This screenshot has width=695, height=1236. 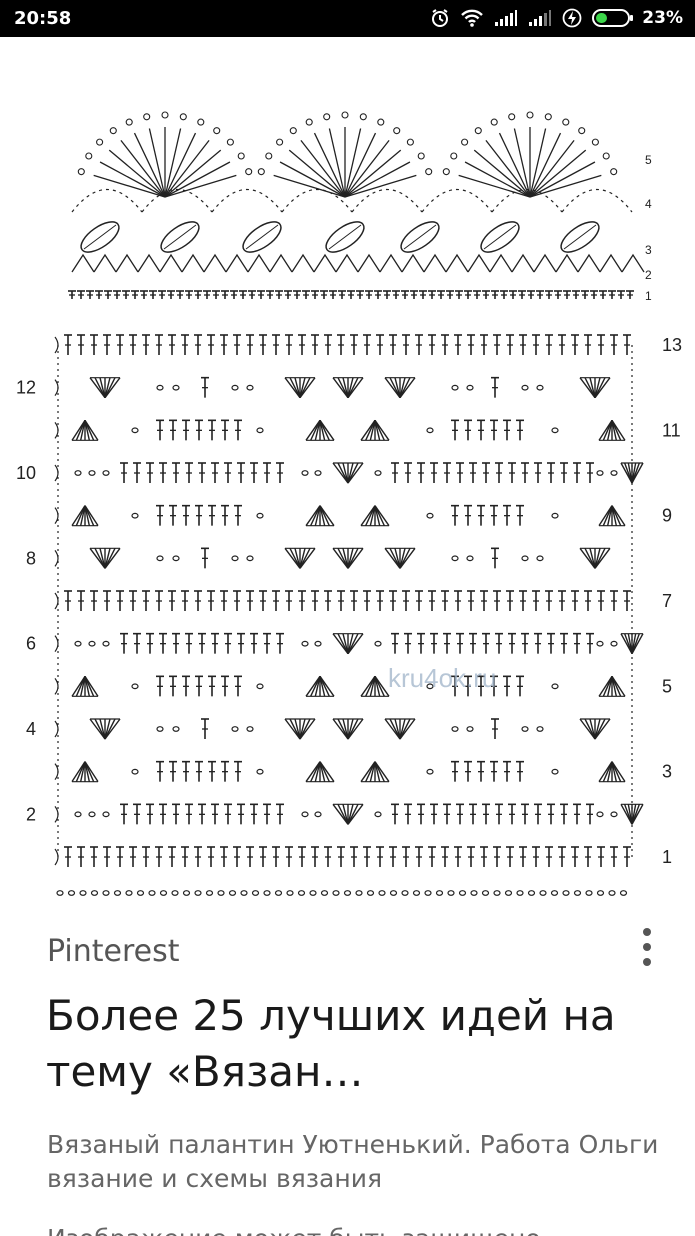 What do you see at coordinates (648, 296) in the screenshot?
I see `row-number: 1` at bounding box center [648, 296].